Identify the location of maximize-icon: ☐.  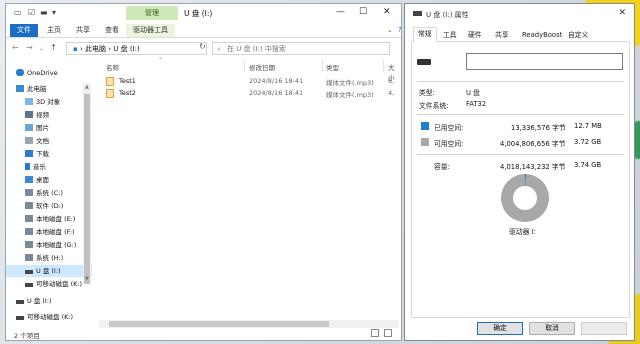
(363, 12).